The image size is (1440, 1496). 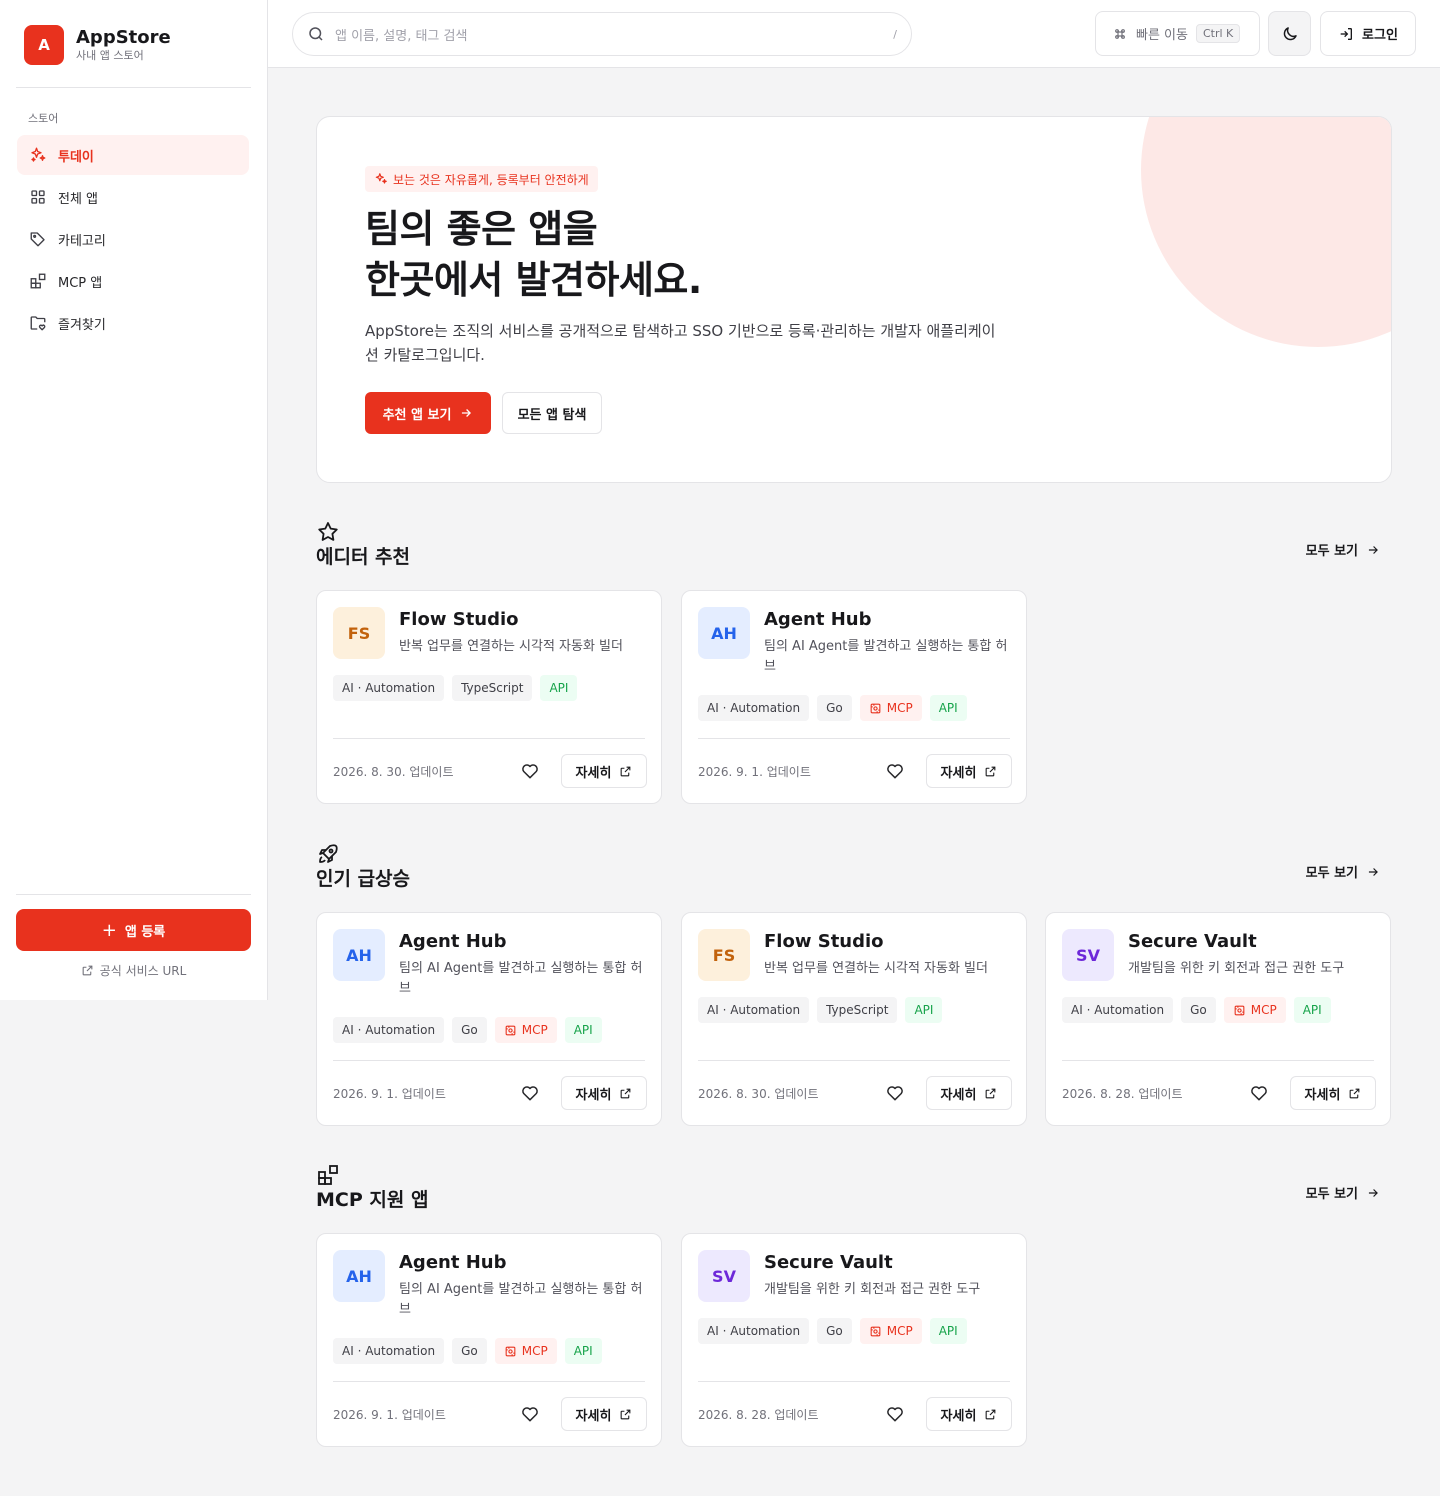 I want to click on sidebar-item-mcp-apps: MCP 앱, so click(x=133, y=281).